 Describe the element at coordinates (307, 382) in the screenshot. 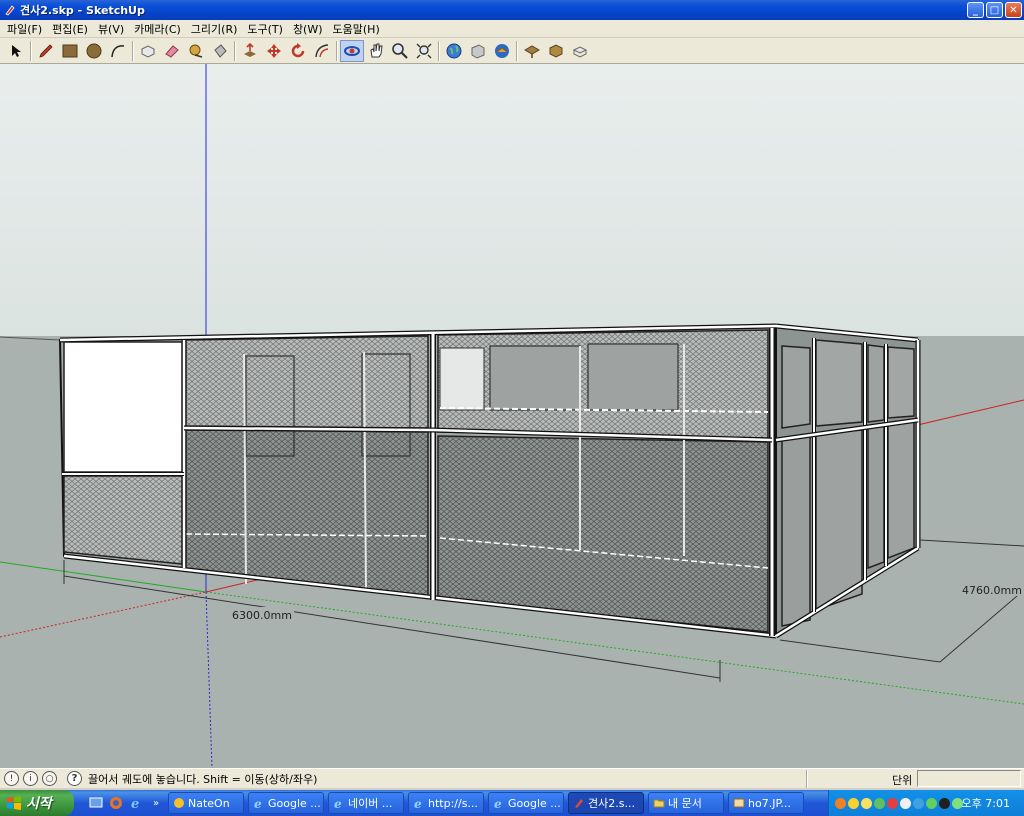

I see `mesh-panel-upper-left` at that location.